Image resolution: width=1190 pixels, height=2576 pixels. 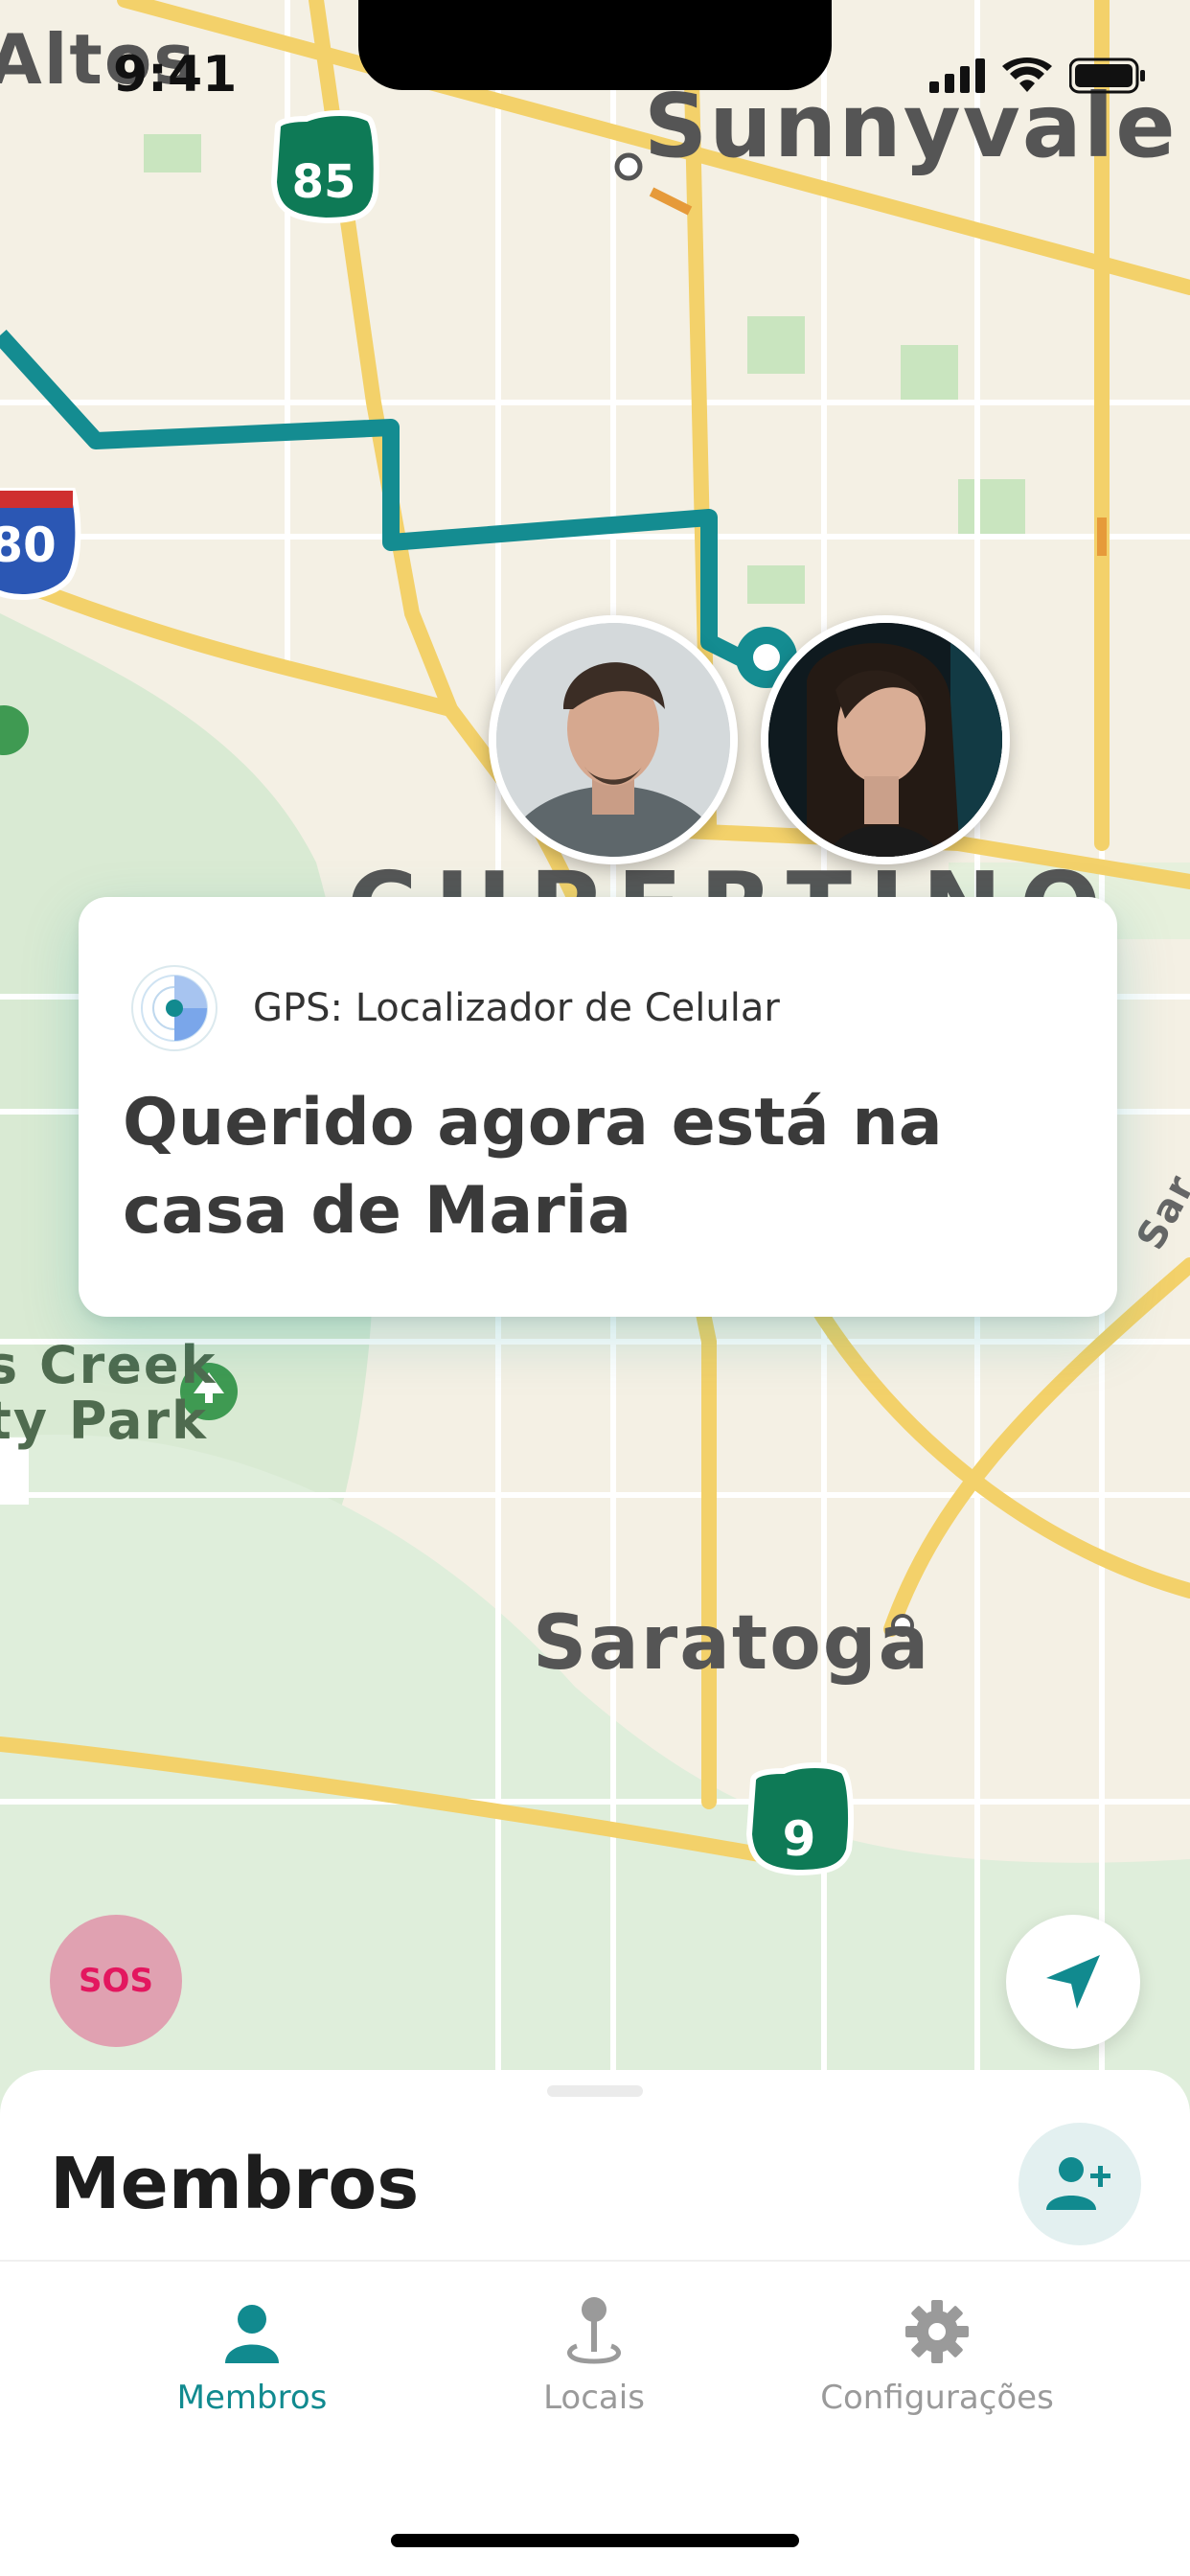 What do you see at coordinates (595, 2091) in the screenshot?
I see `sheet-grabber` at bounding box center [595, 2091].